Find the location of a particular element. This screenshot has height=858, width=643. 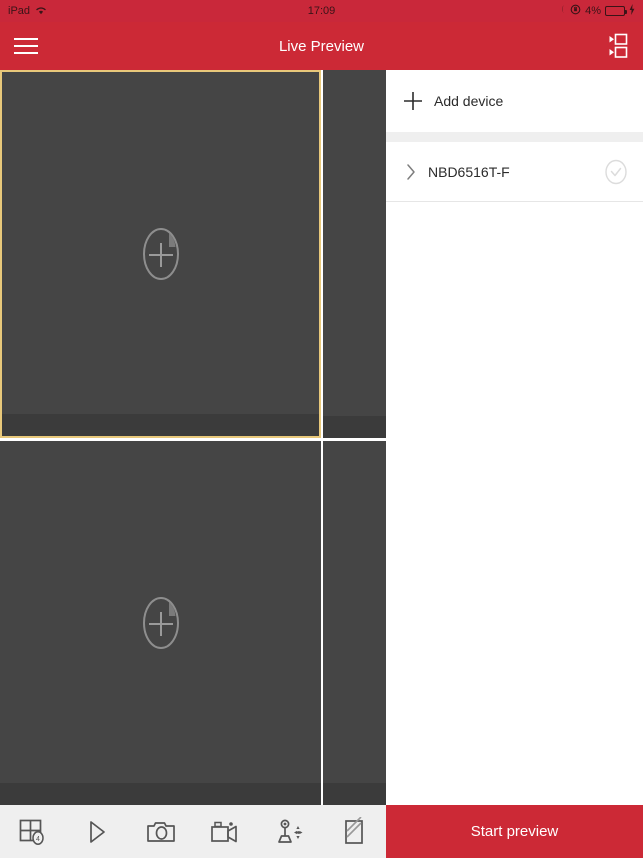

plus-icon is located at coordinates (413, 101).